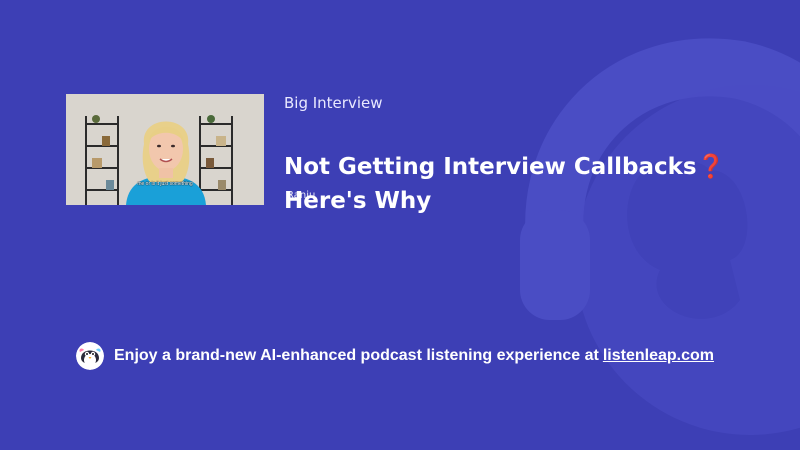 The height and width of the screenshot is (450, 800). What do you see at coordinates (165, 184) in the screenshot?
I see `thumbnail-caption: me or is it just something` at bounding box center [165, 184].